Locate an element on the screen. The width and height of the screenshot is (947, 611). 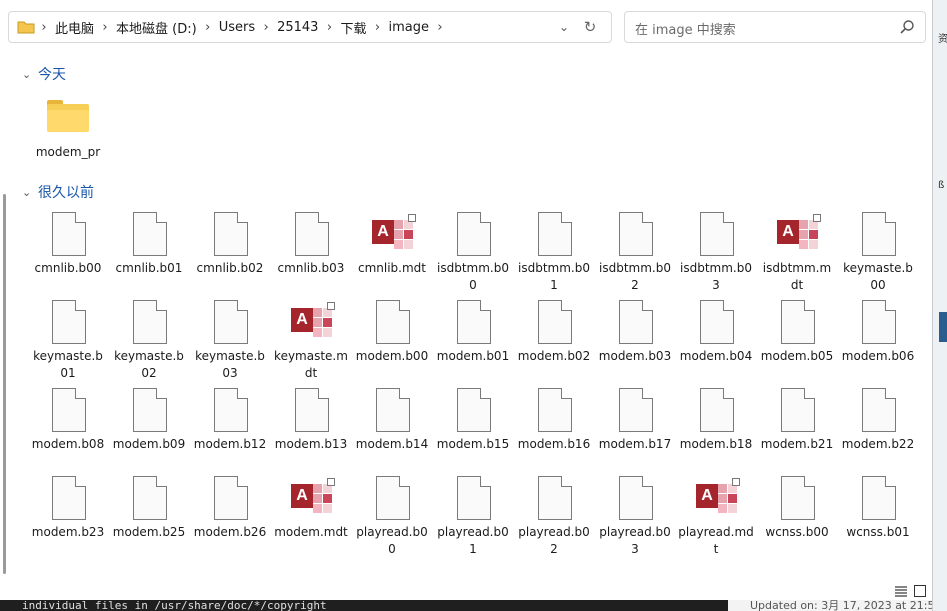
file-item: modem.b09 is located at coordinates (149, 419).